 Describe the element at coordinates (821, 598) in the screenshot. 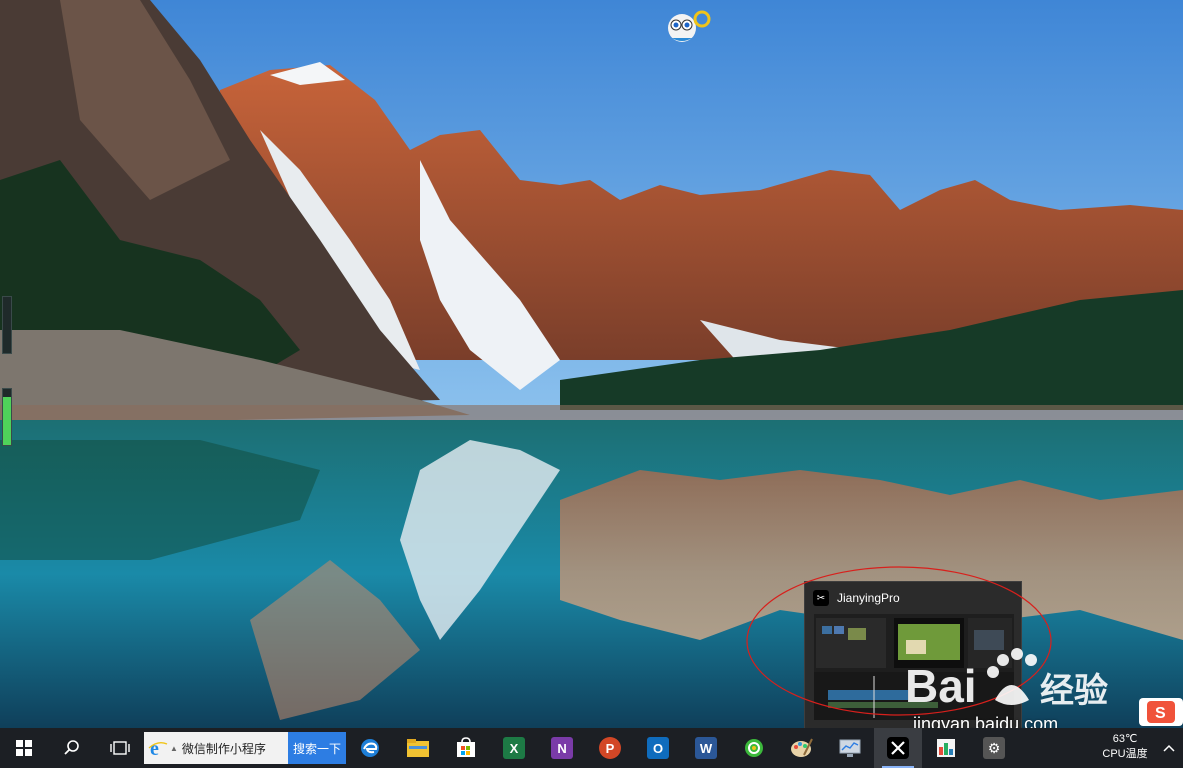

I see `jianying-app-icon: ✂` at that location.